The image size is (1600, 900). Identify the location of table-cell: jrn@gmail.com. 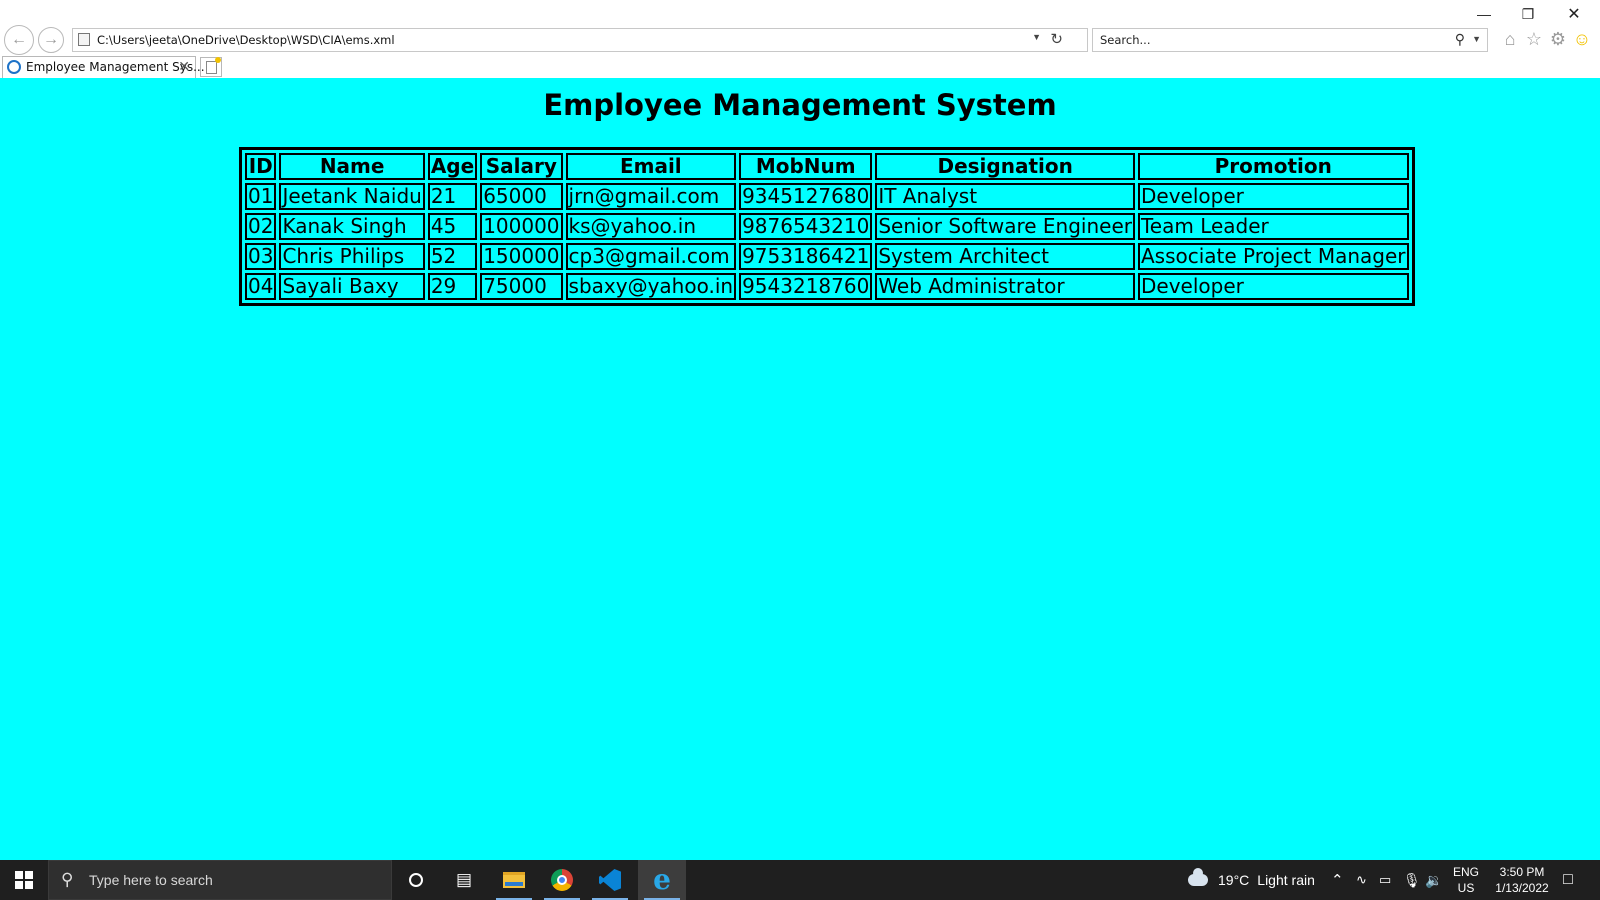
(651, 196).